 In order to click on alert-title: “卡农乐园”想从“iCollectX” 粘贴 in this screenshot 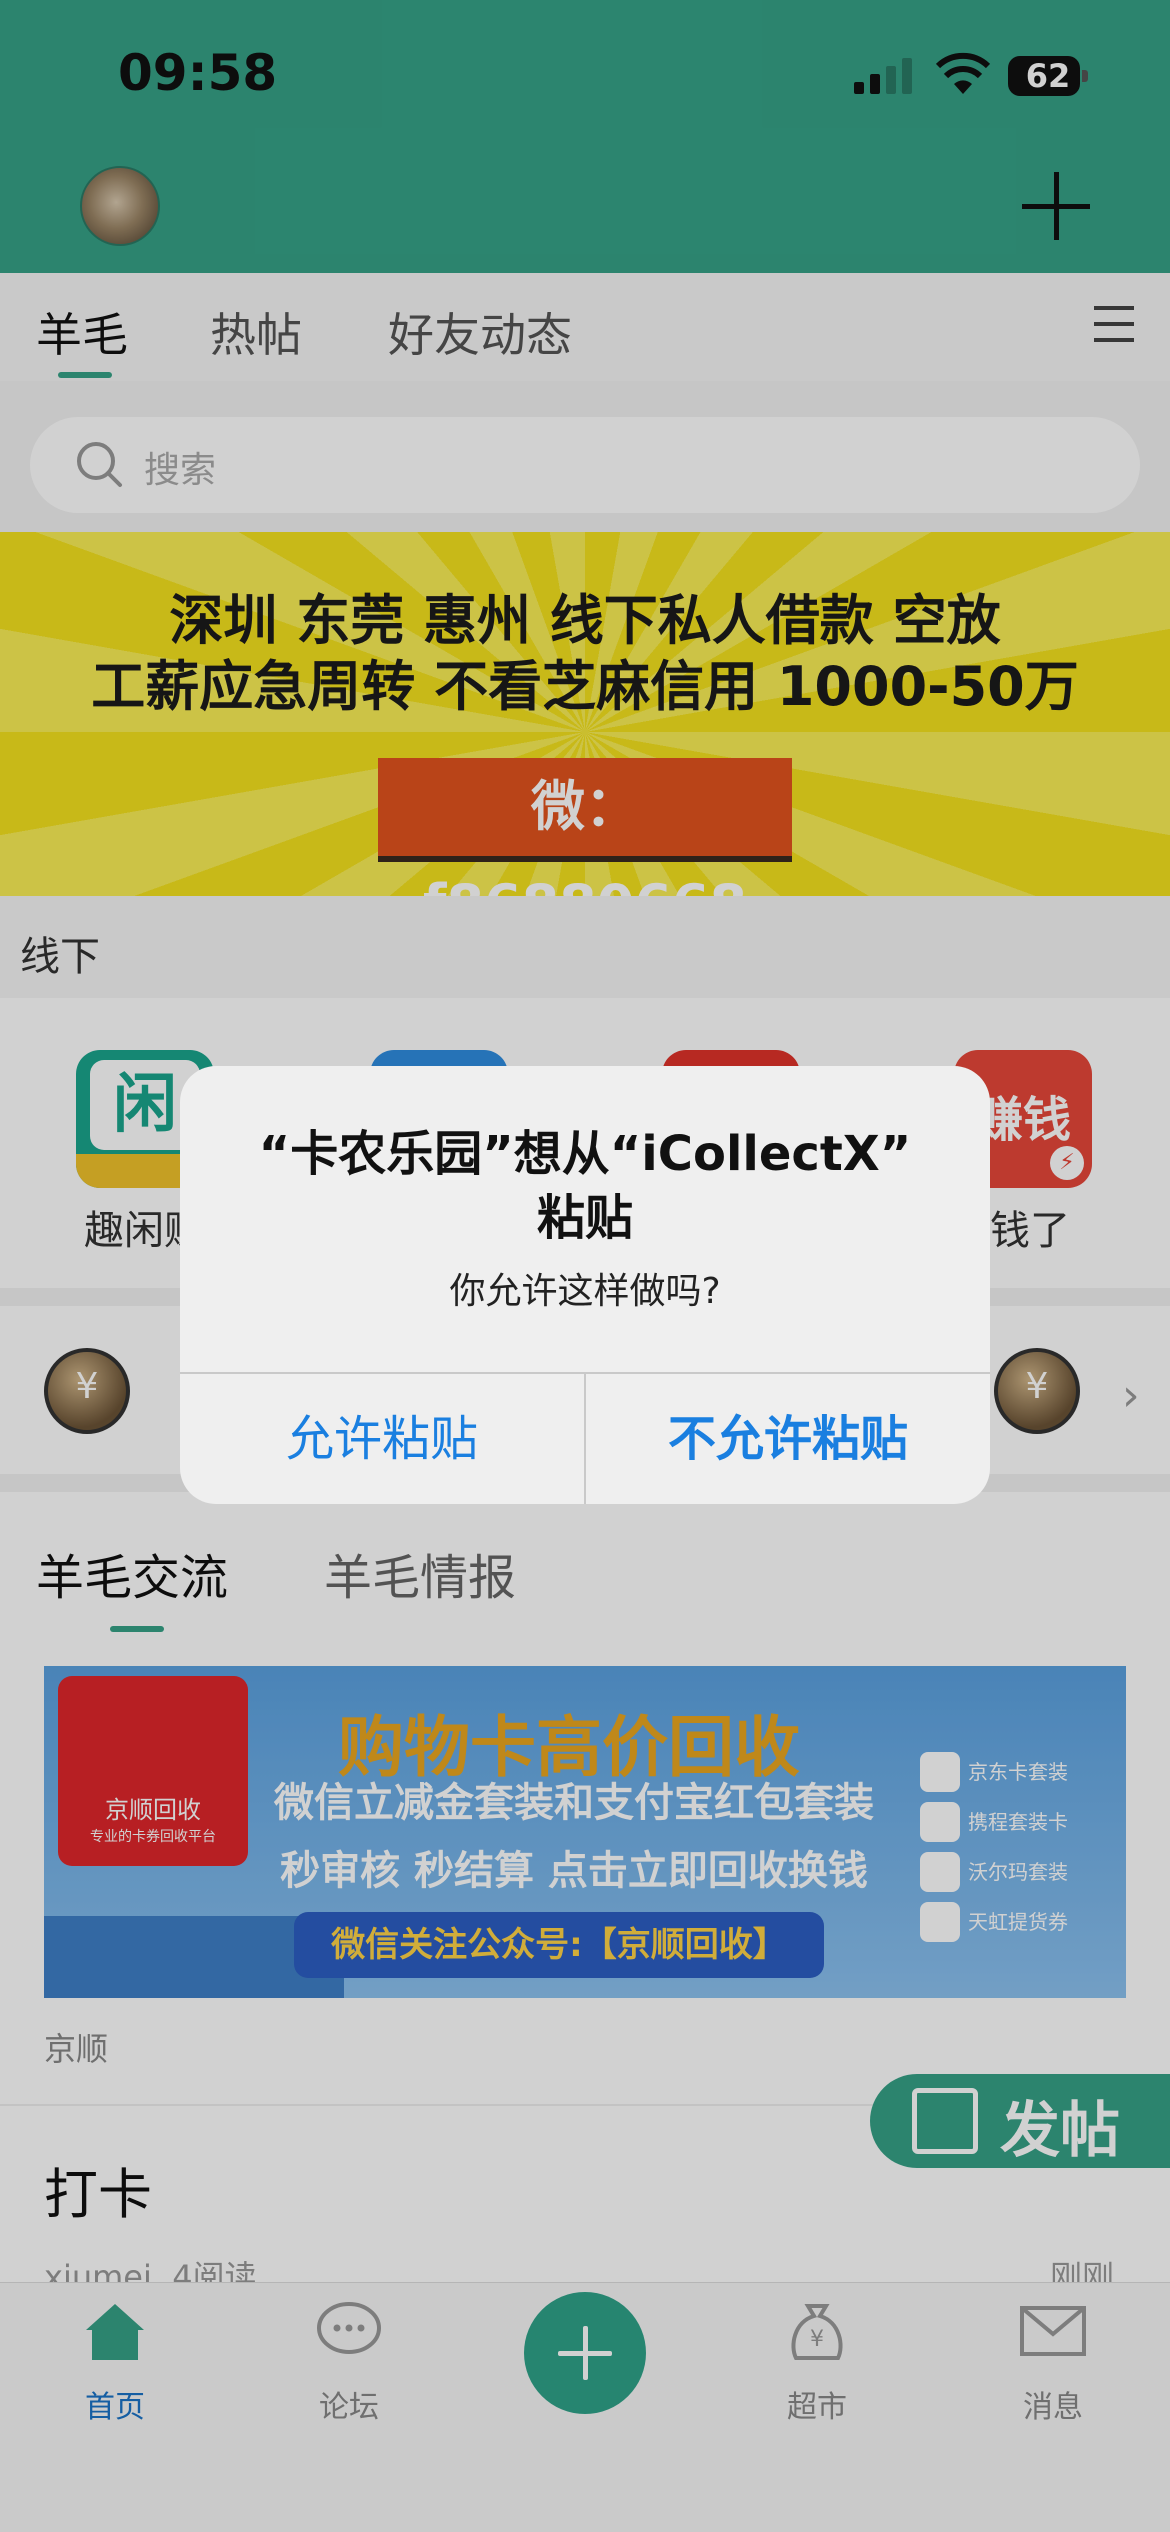, I will do `click(585, 1186)`.